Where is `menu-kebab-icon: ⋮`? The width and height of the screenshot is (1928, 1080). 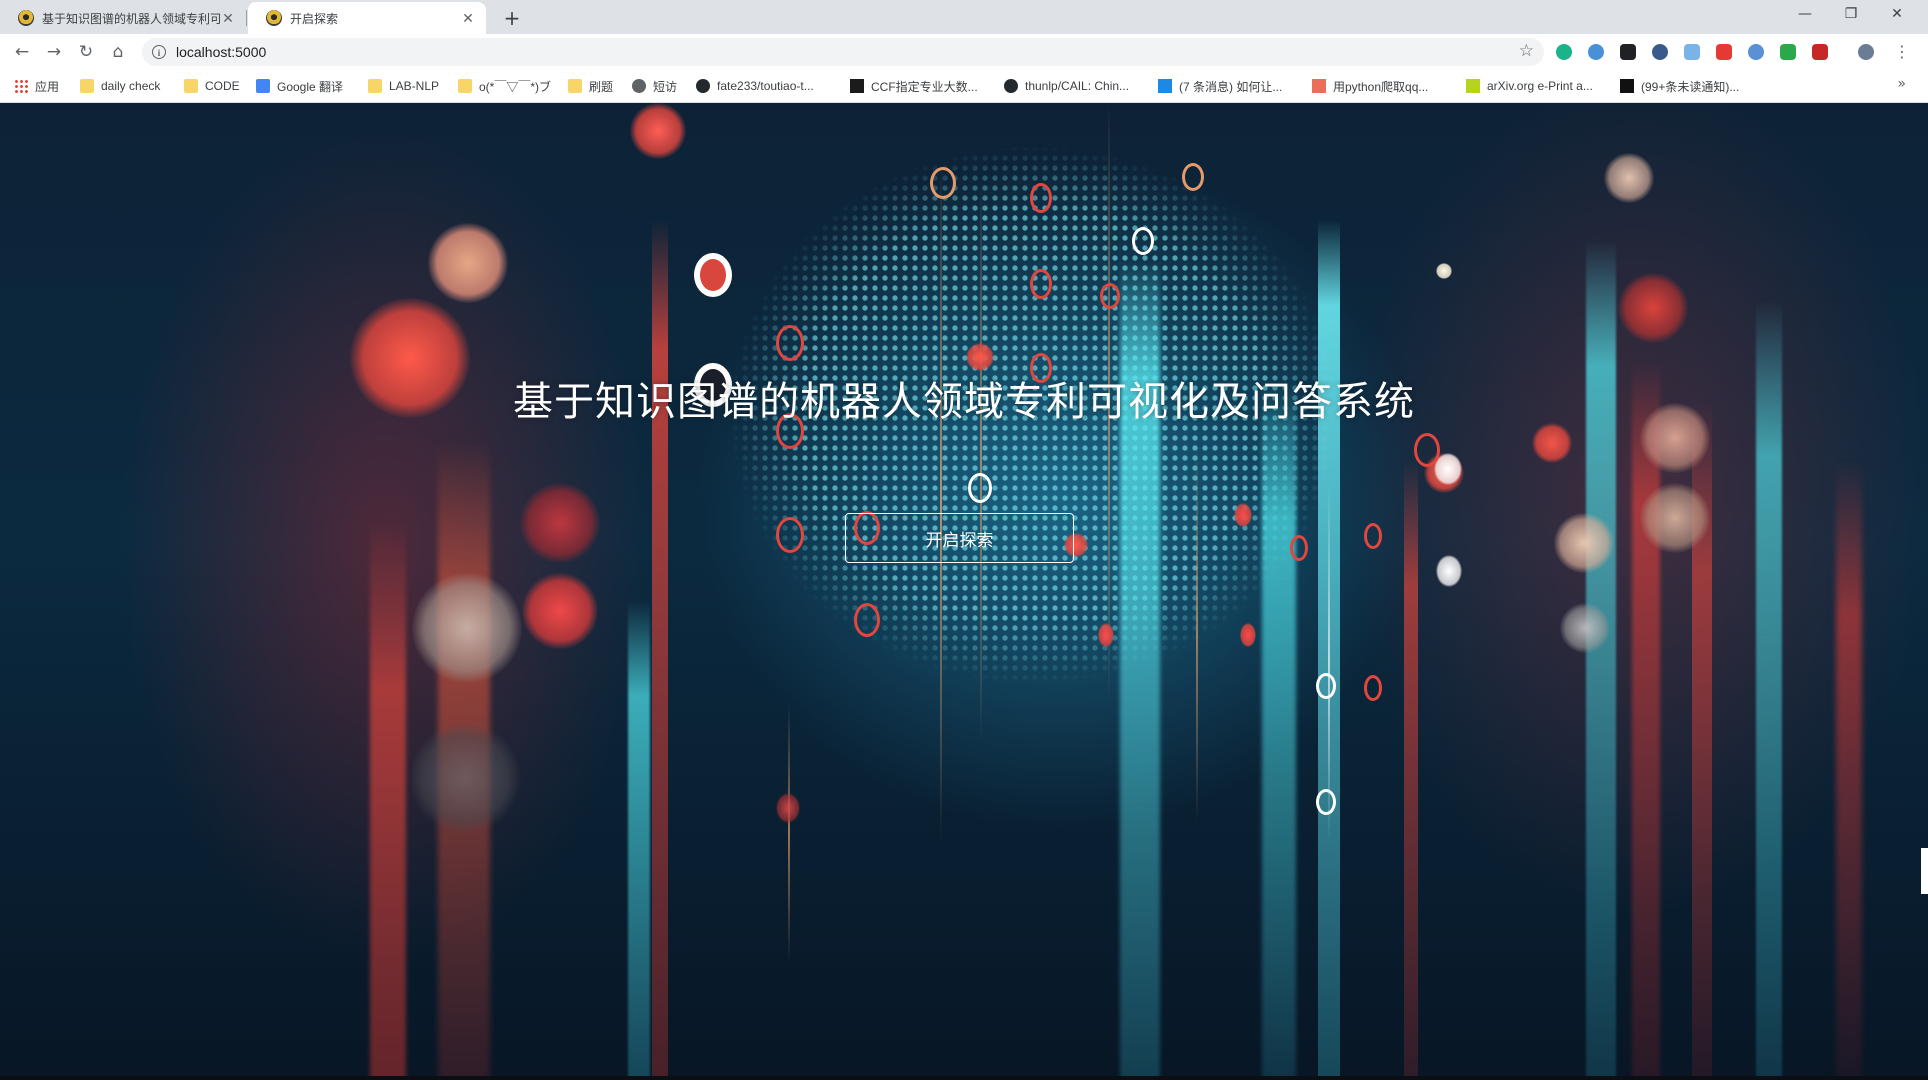
menu-kebab-icon: ⋮ is located at coordinates (1902, 52).